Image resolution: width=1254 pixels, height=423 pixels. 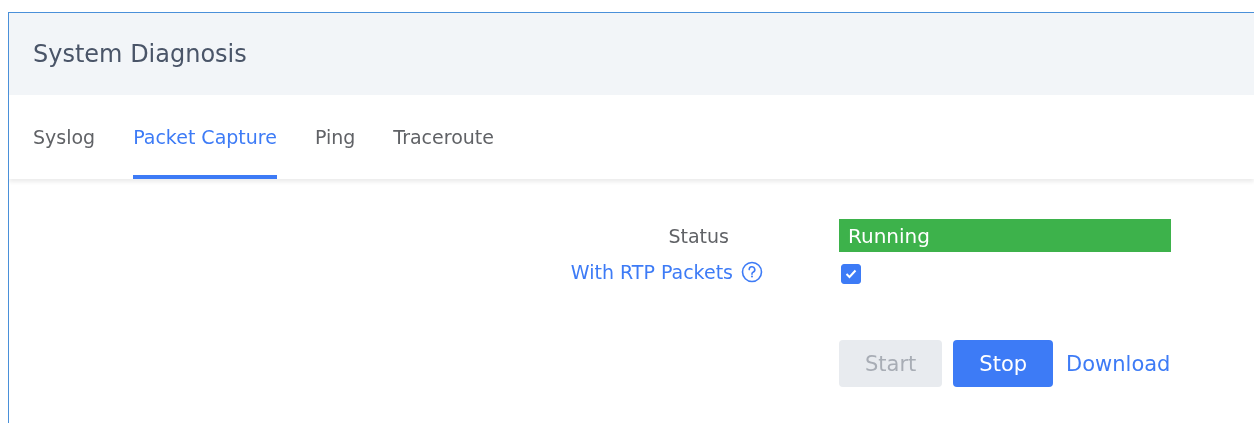 What do you see at coordinates (64, 137) in the screenshot?
I see `tab: Syslog` at bounding box center [64, 137].